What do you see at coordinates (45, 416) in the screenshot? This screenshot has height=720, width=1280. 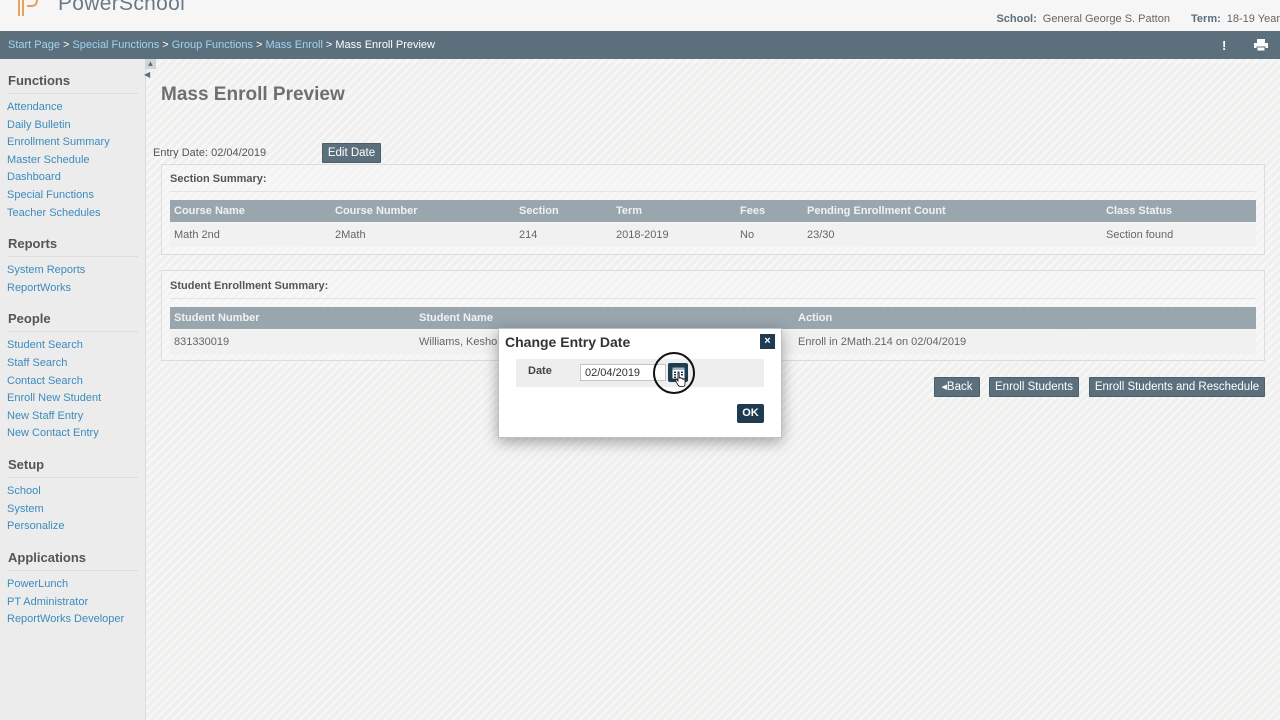 I see `sidebar-item-new-staff-entry: New Staff Entry` at bounding box center [45, 416].